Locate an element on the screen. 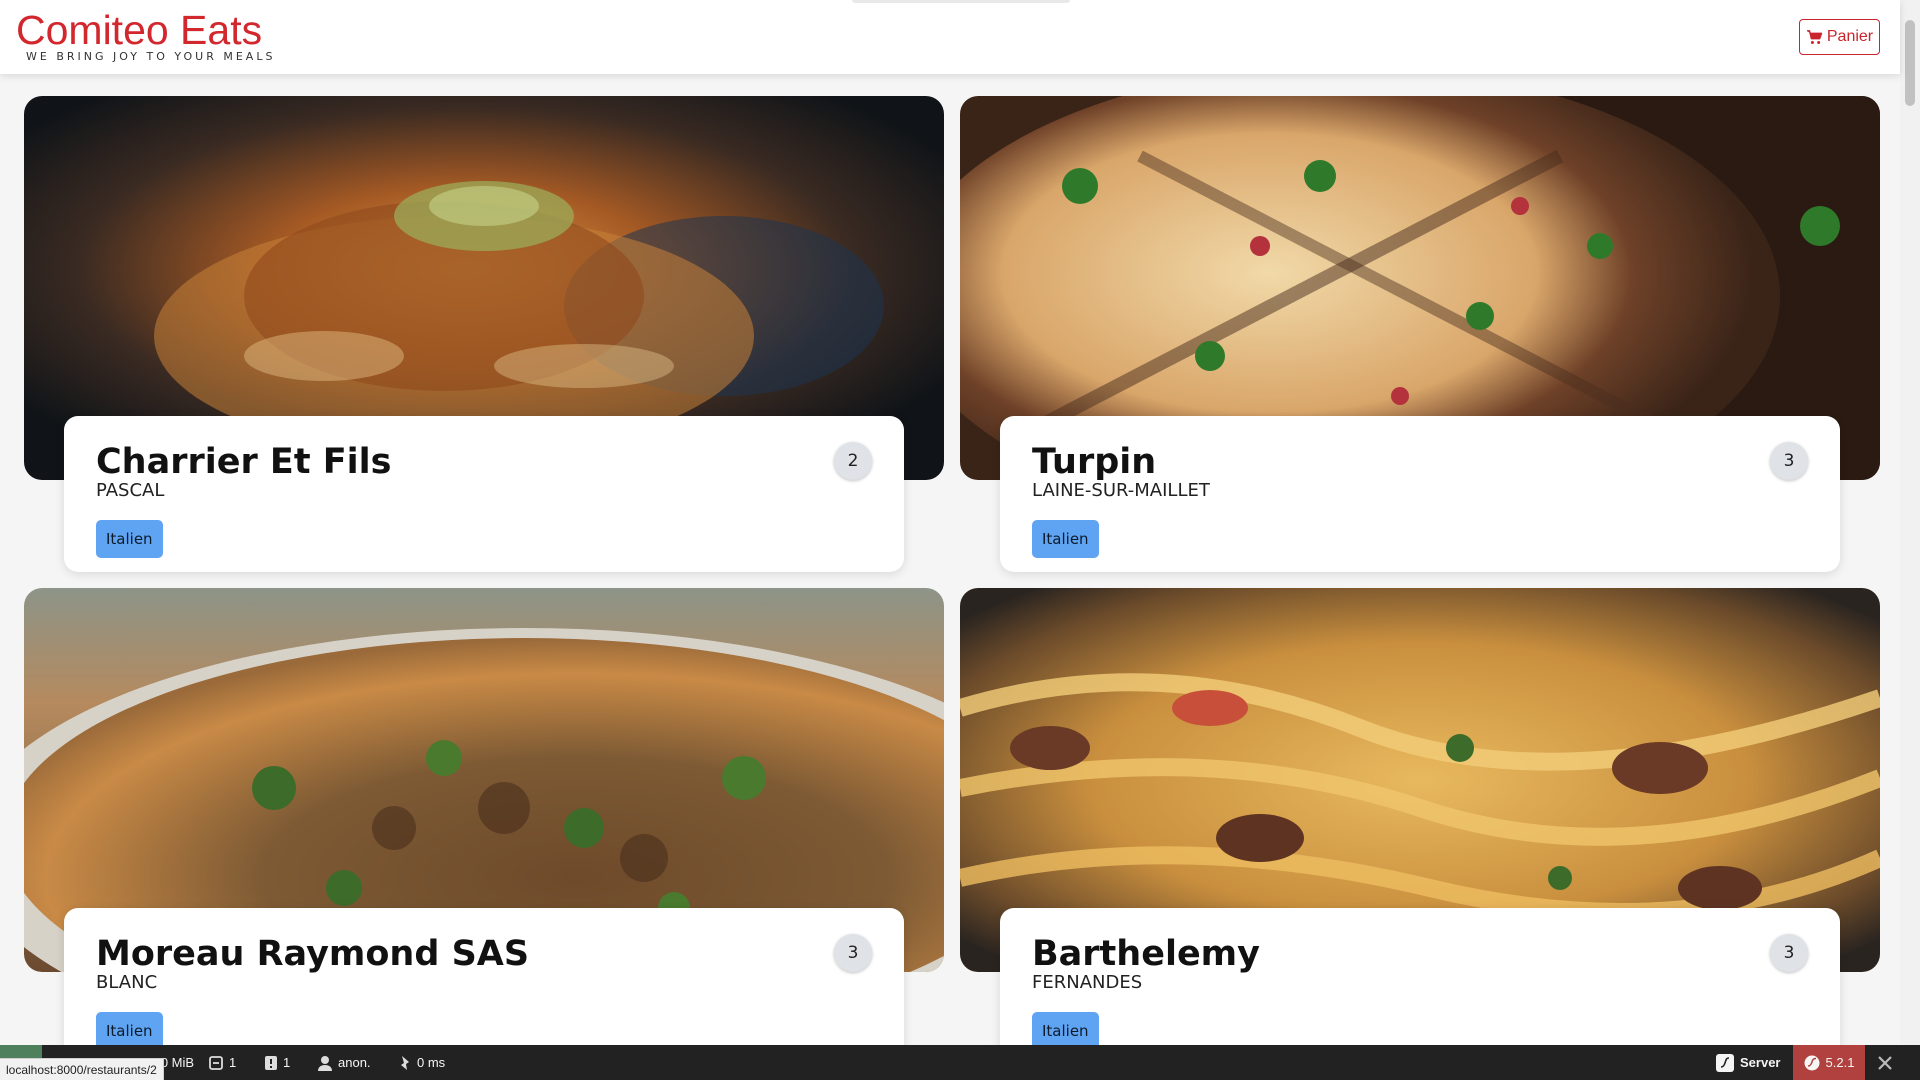 The image size is (1920, 1080). restaurant-name: Barthelemy is located at coordinates (1146, 954).